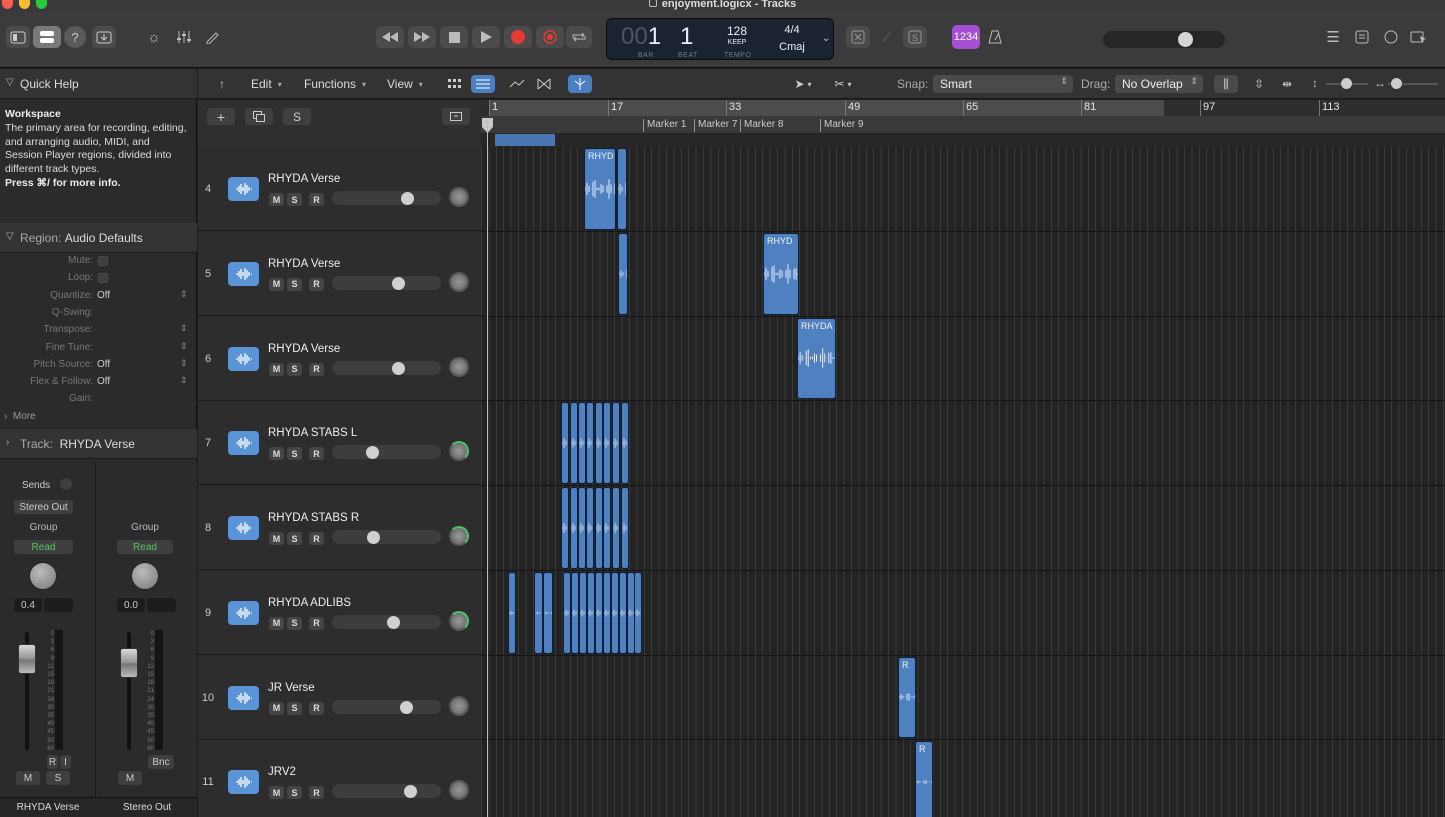 This screenshot has height=817, width=1445. Describe the element at coordinates (130, 778) in the screenshot. I see `mute-button: M` at that location.